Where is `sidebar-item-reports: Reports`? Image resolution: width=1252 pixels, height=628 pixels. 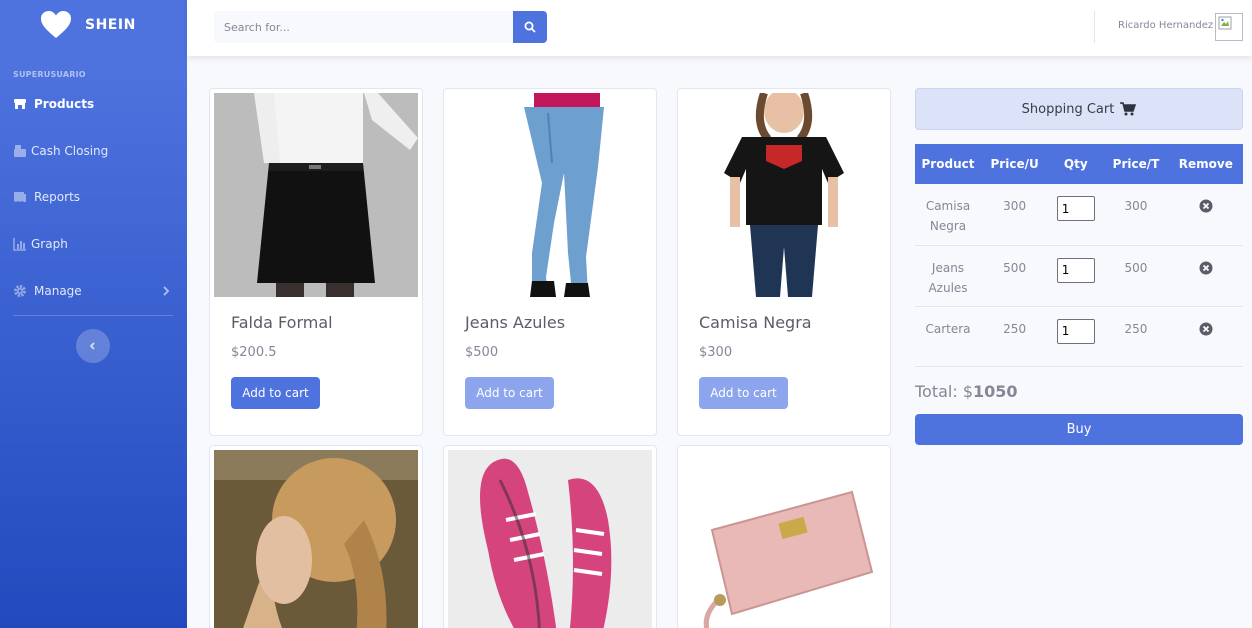
sidebar-item-reports: Reports is located at coordinates (93, 197).